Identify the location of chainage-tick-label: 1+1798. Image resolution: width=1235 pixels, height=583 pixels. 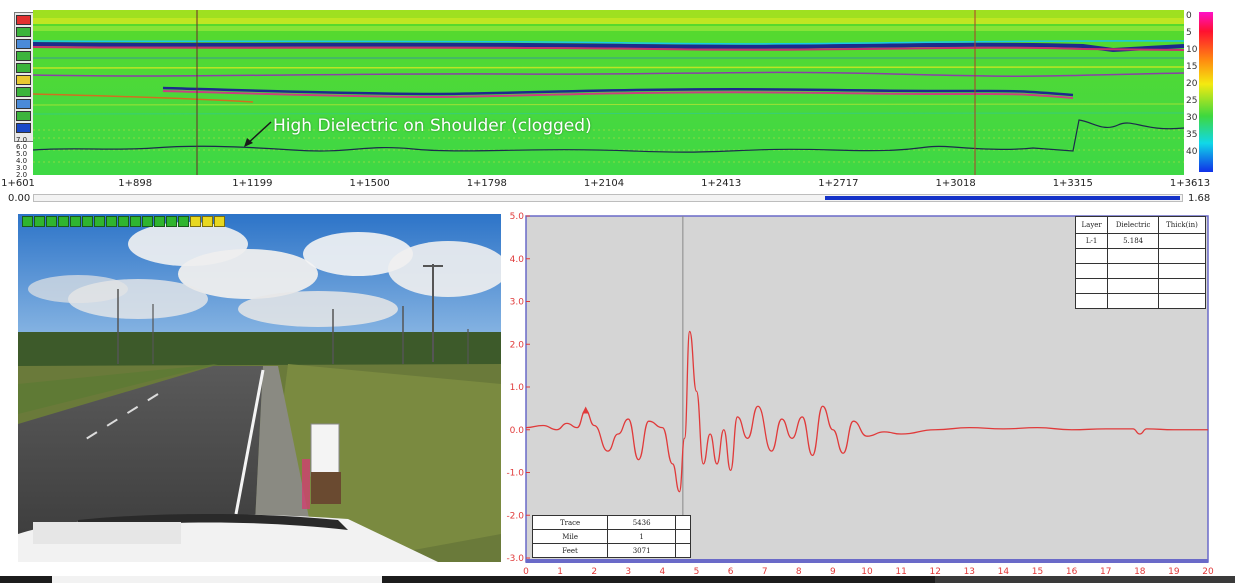
(486, 183).